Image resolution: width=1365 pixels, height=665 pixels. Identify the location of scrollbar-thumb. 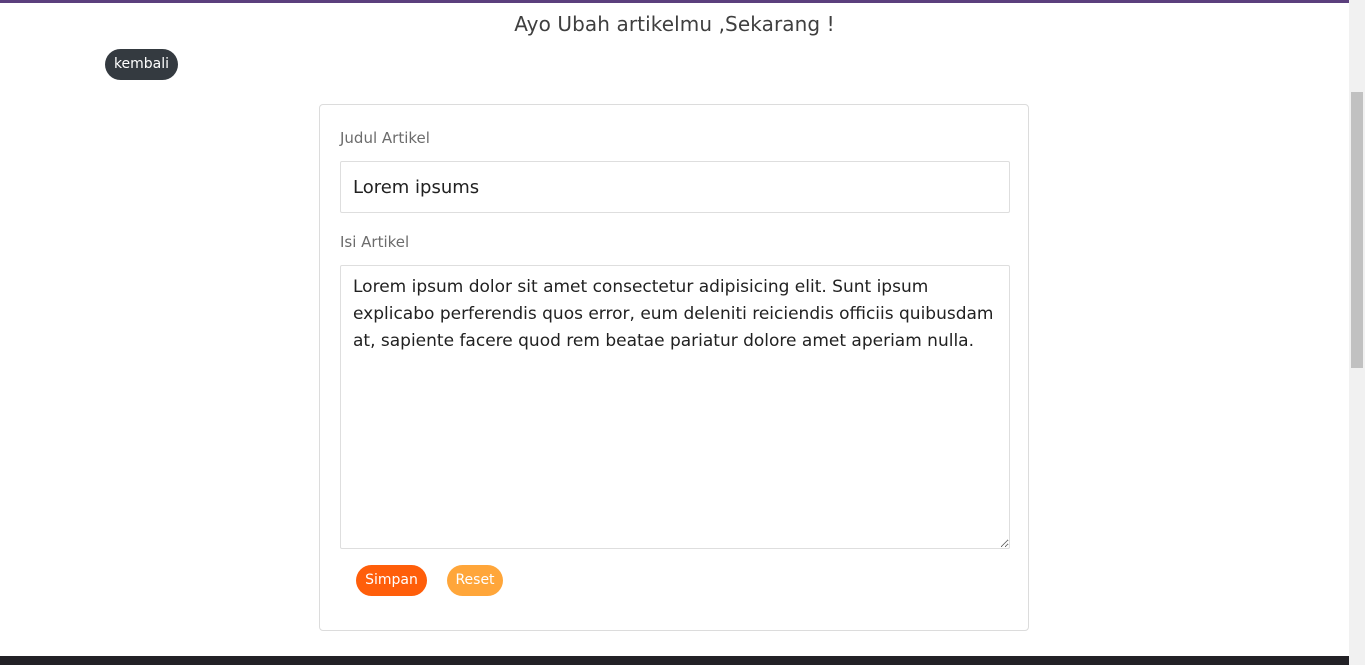
(1357, 230).